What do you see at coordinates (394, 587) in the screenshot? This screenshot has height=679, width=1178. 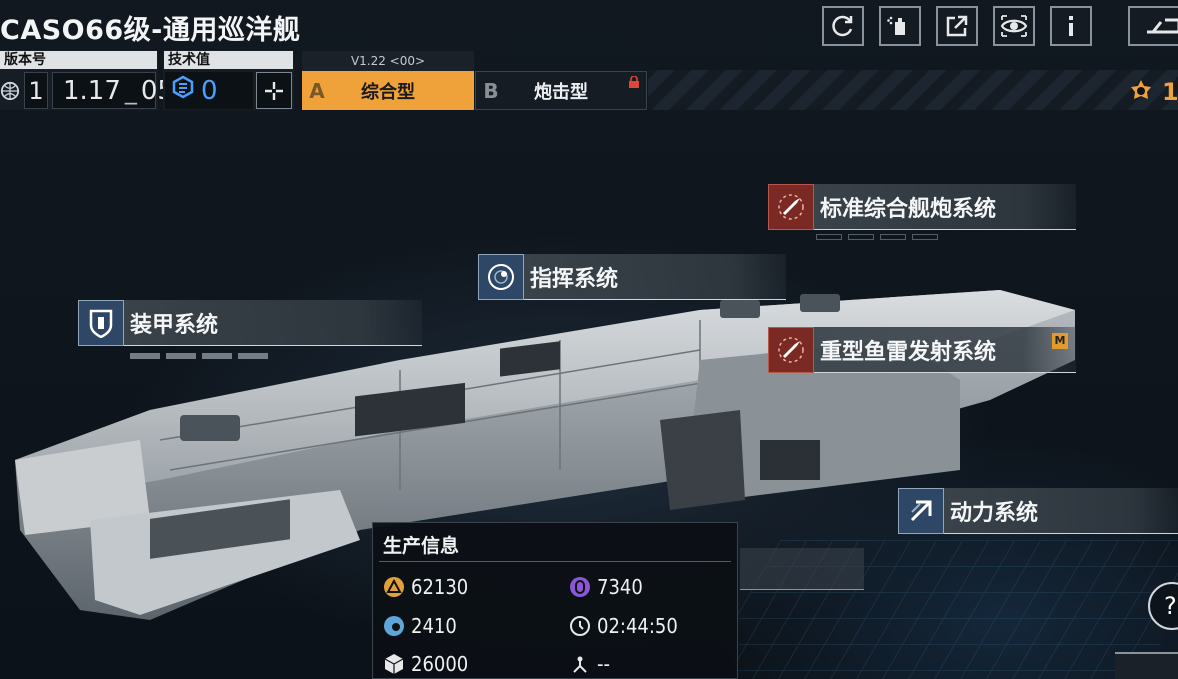 I see `metal-icon` at bounding box center [394, 587].